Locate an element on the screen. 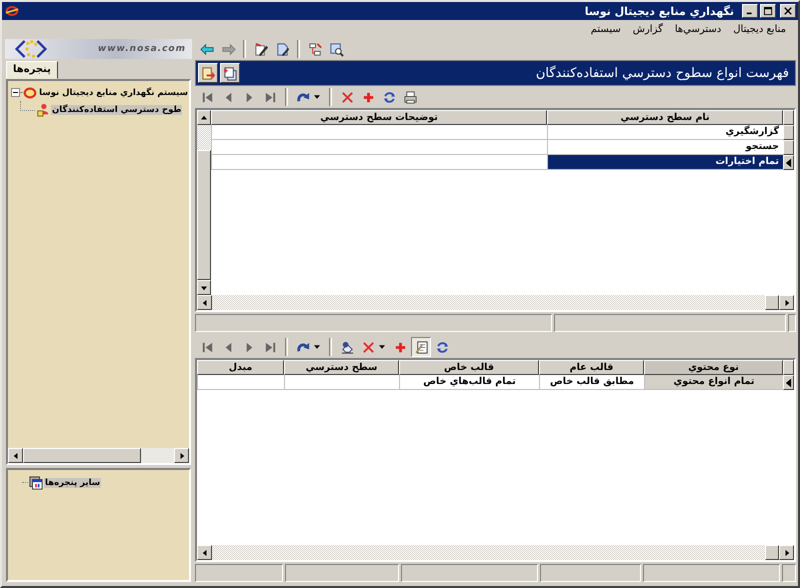 The image size is (800, 588). tree-item: ساير پنجره‌ها is located at coordinates (73, 483).